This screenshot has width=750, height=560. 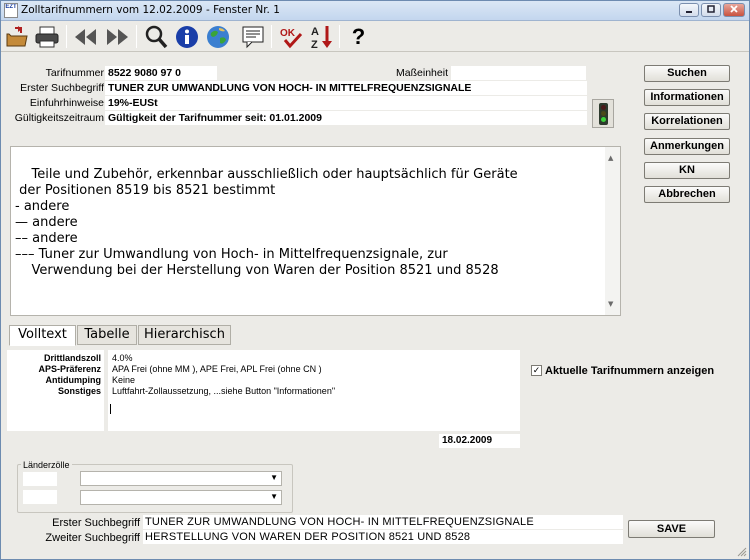 I want to click on print-button, so click(x=46, y=36).